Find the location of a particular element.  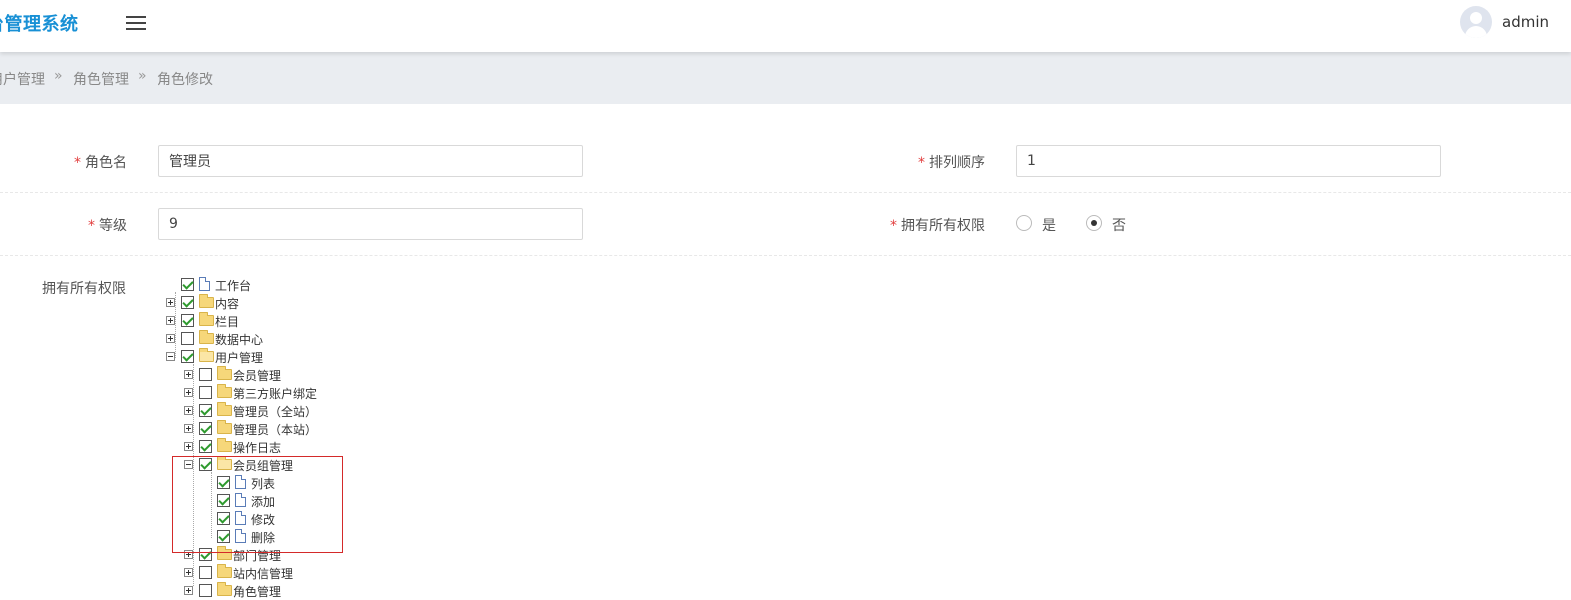

tree-node-label: 操作日志 is located at coordinates (257, 447).